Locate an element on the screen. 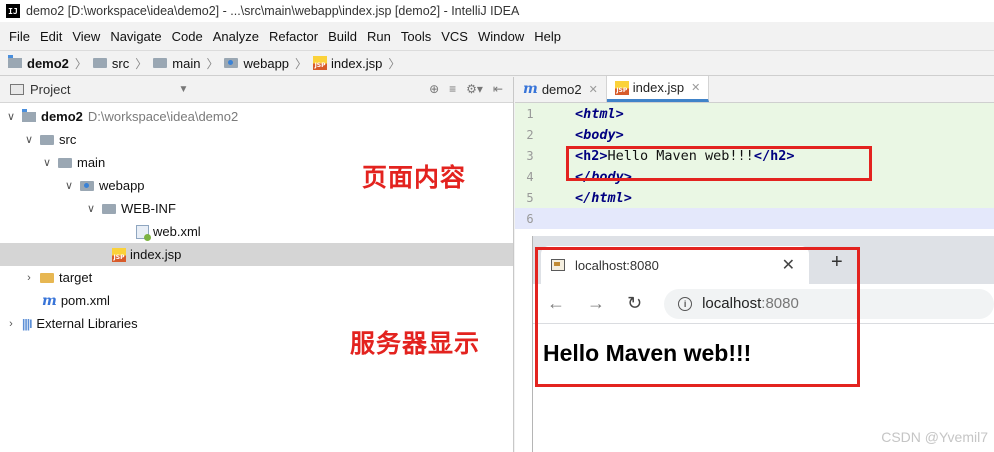 The image size is (994, 452). tree-item-src: ∨ src is located at coordinates (256, 139).